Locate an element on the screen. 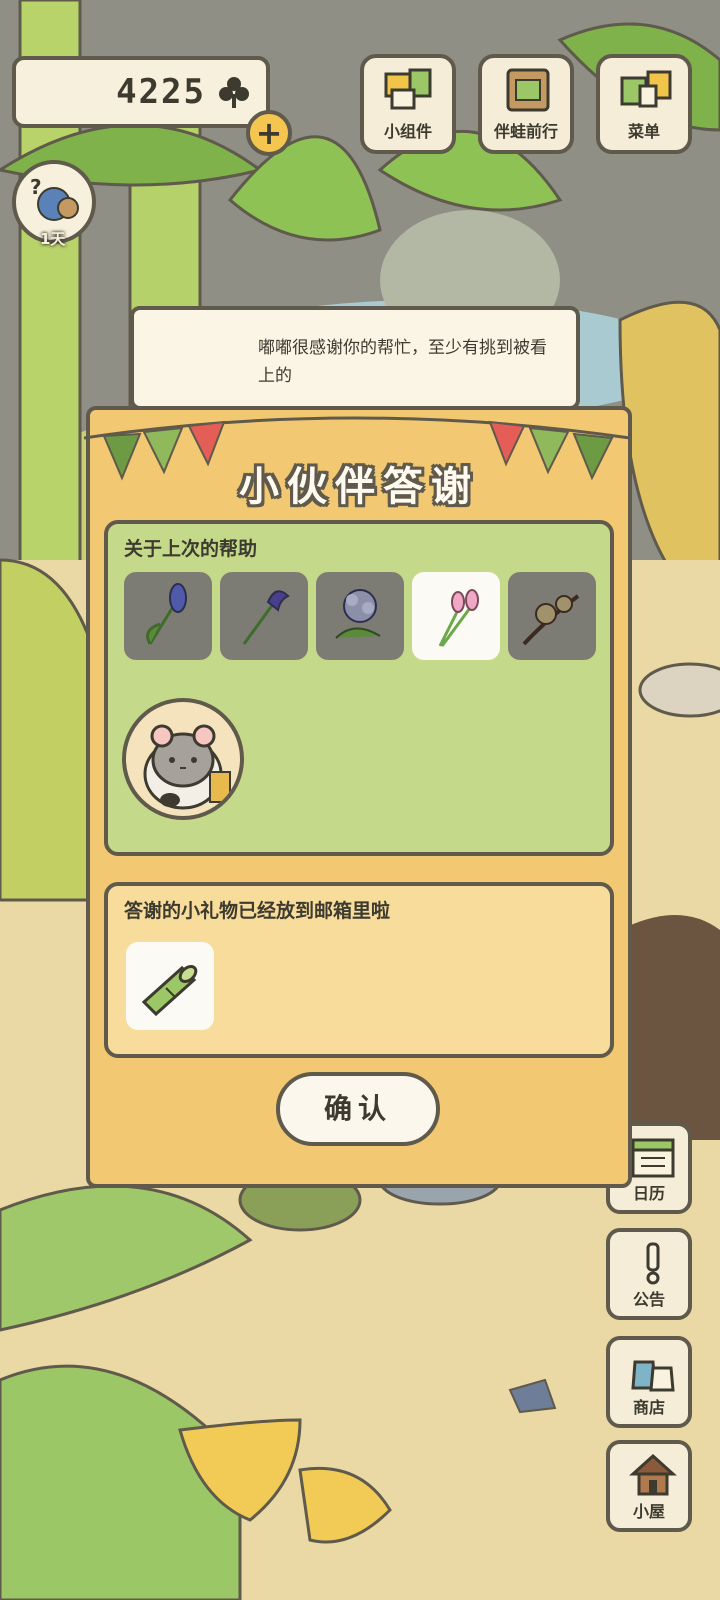  flower-slot-hyacinth is located at coordinates (168, 616).